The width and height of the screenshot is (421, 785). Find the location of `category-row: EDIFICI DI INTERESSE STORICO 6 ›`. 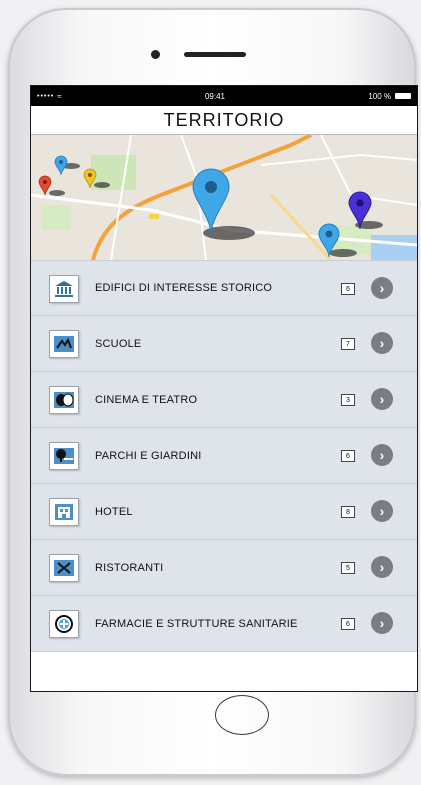

category-row: EDIFICI DI INTERESSE STORICO 6 › is located at coordinates (224, 288).